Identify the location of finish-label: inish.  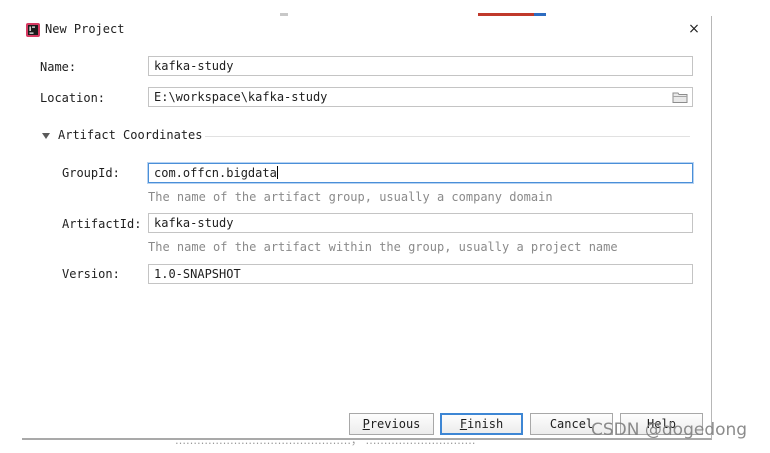
(485, 424).